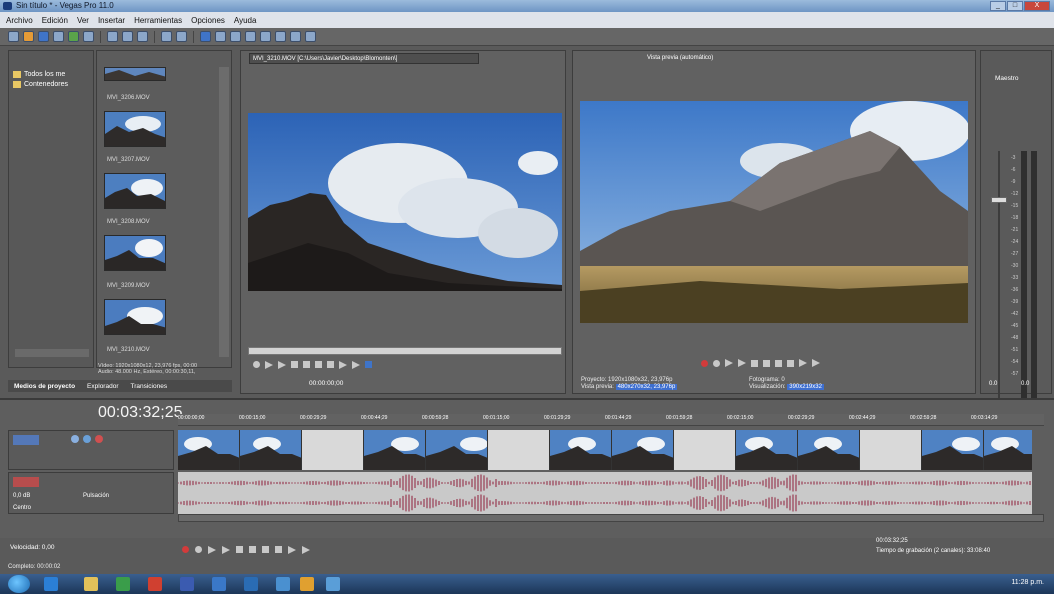  Describe the element at coordinates (166, 36) in the screenshot. I see `undo-icon` at that location.